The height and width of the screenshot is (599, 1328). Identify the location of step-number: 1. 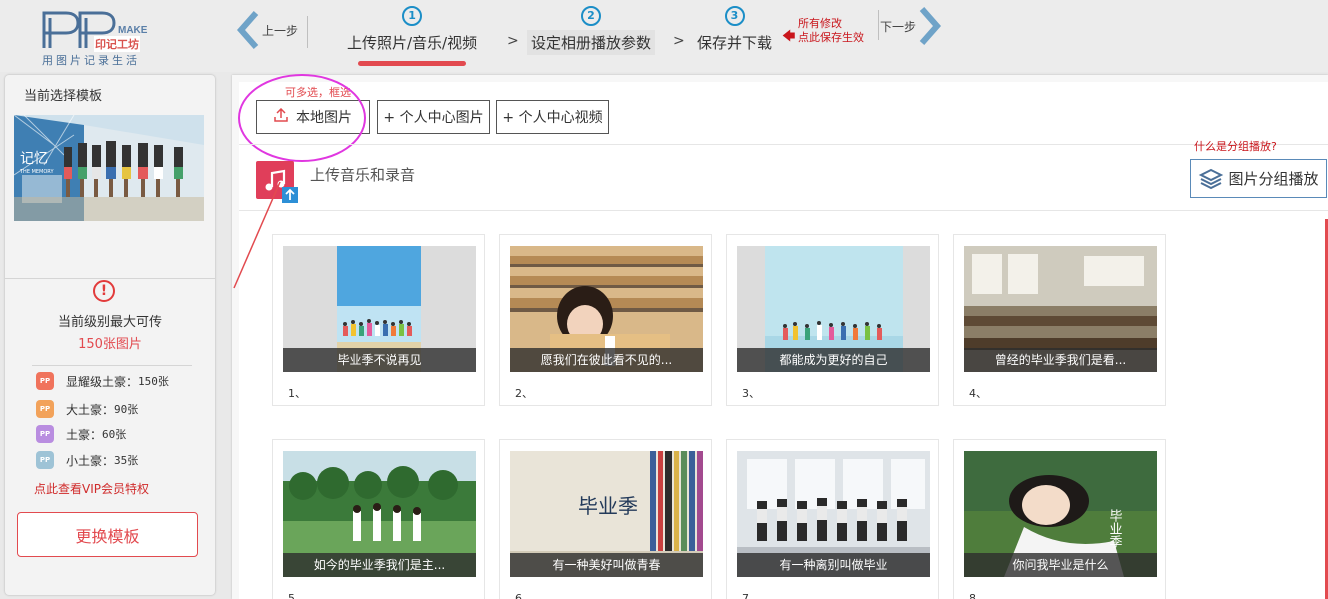
(412, 16).